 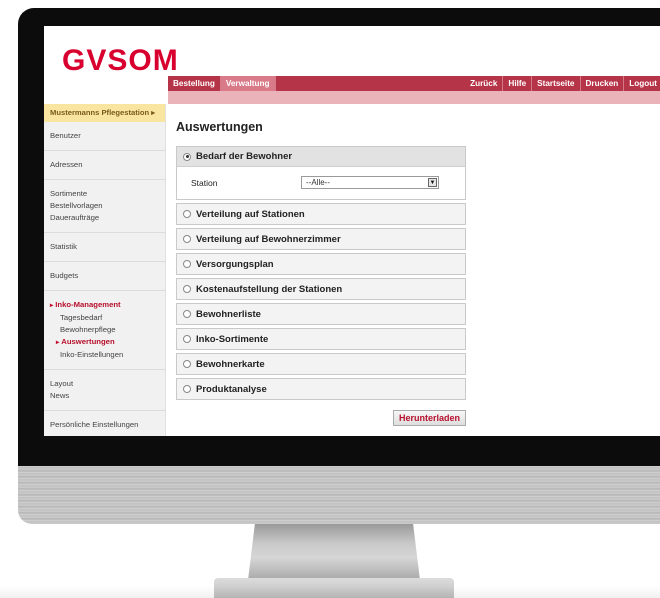 I want to click on nav-startseite: Startseite, so click(x=556, y=83).